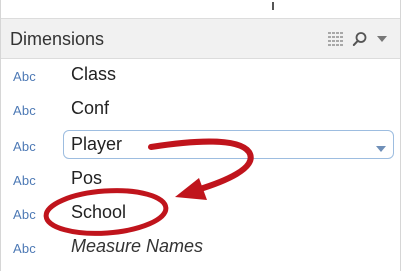 This screenshot has width=401, height=271. Describe the element at coordinates (200, 179) in the screenshot. I see `field-row-pos: Abc Pos` at that location.